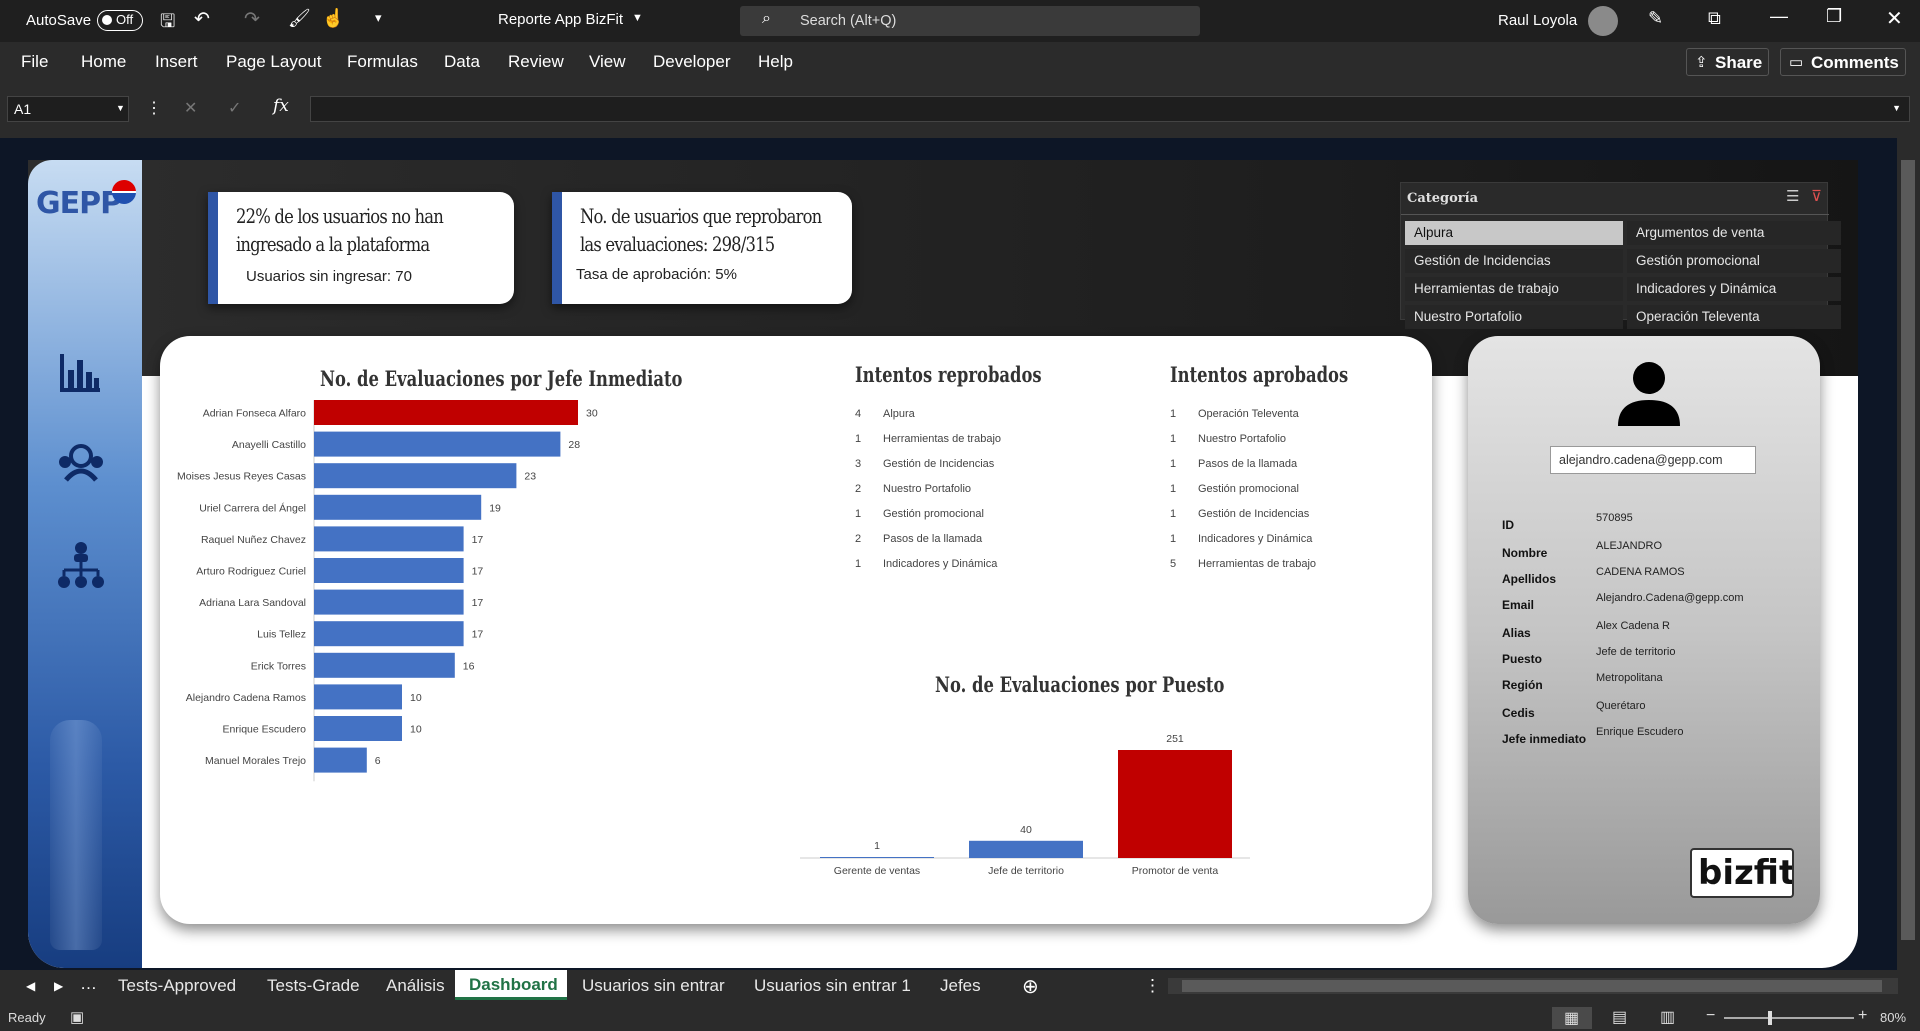  What do you see at coordinates (1514, 233) in the screenshot?
I see `slicer-item-selected: Alpura` at bounding box center [1514, 233].